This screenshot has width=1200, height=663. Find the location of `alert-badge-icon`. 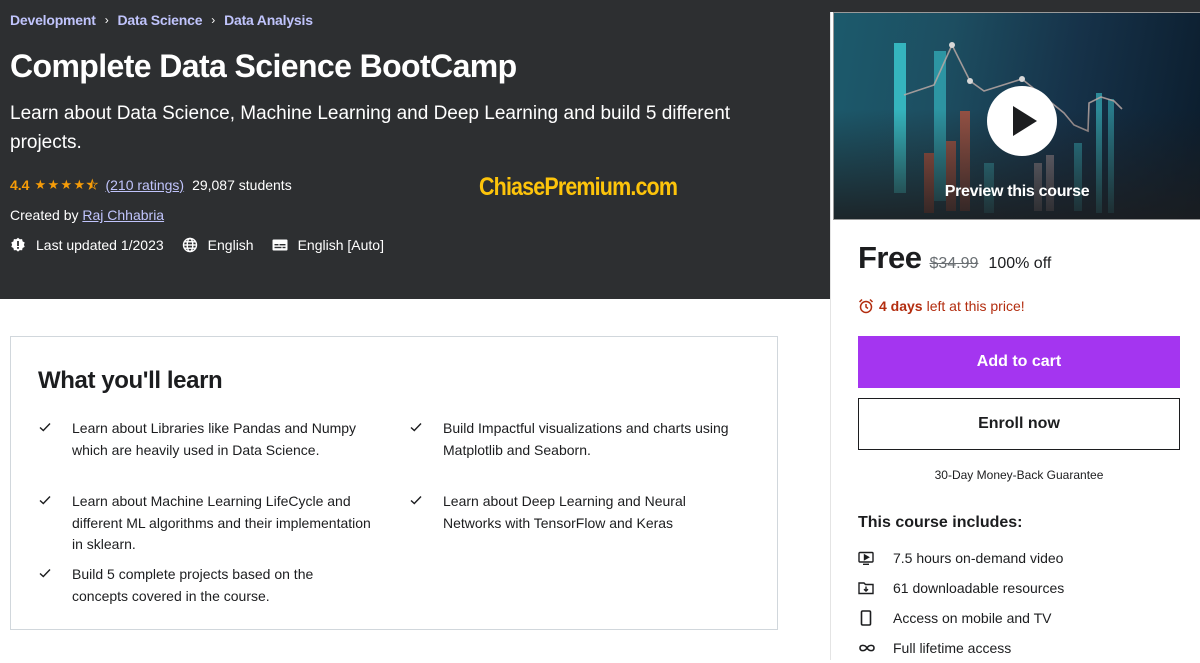

alert-badge-icon is located at coordinates (18, 244).